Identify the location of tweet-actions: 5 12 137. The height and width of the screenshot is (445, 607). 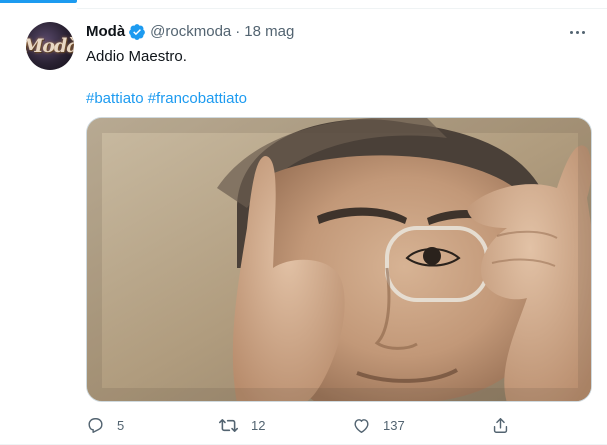
(301, 425).